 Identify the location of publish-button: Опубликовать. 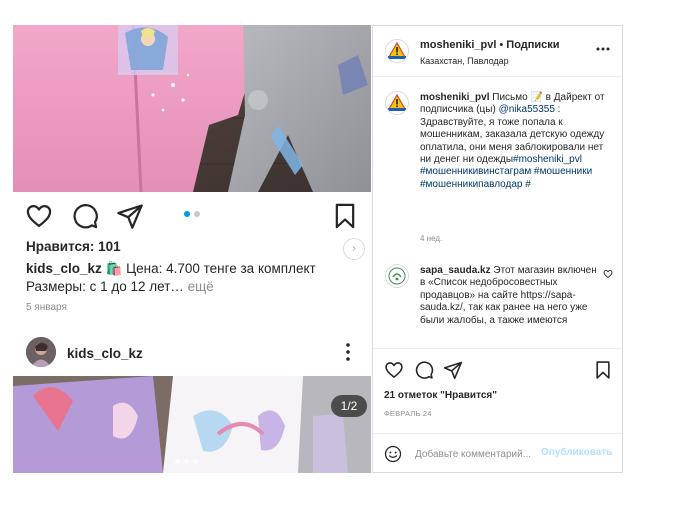
(576, 452).